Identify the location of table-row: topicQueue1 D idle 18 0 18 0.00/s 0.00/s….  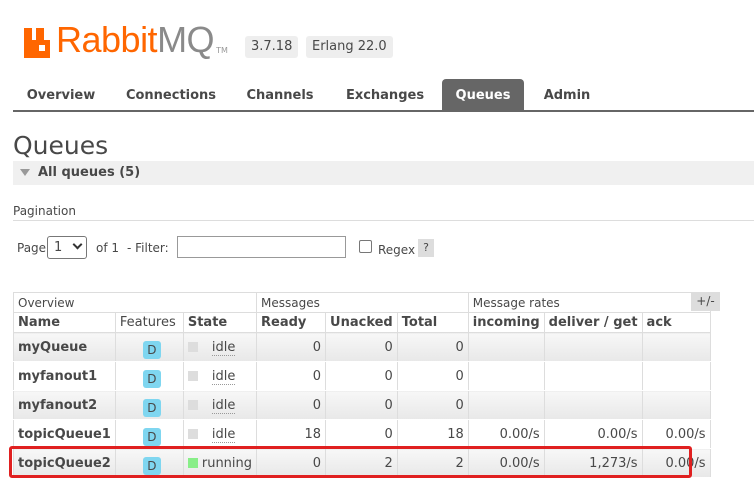
(362, 434).